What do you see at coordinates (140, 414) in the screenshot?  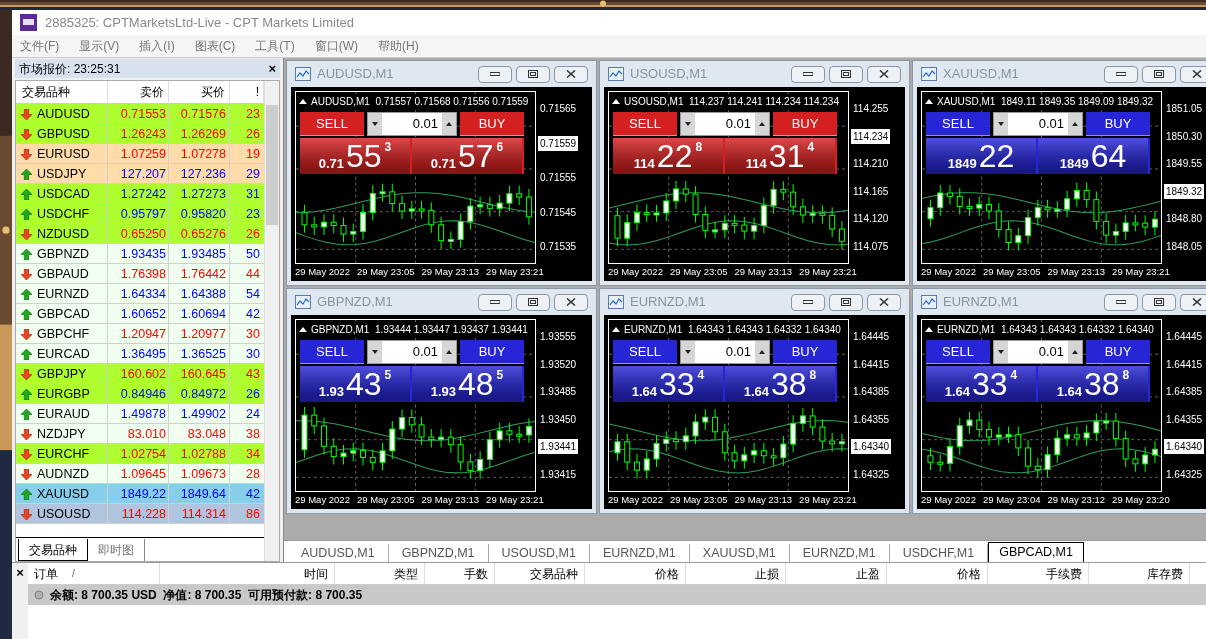 I see `symbol-row: EURAUD 1.49878 1.49902 24` at bounding box center [140, 414].